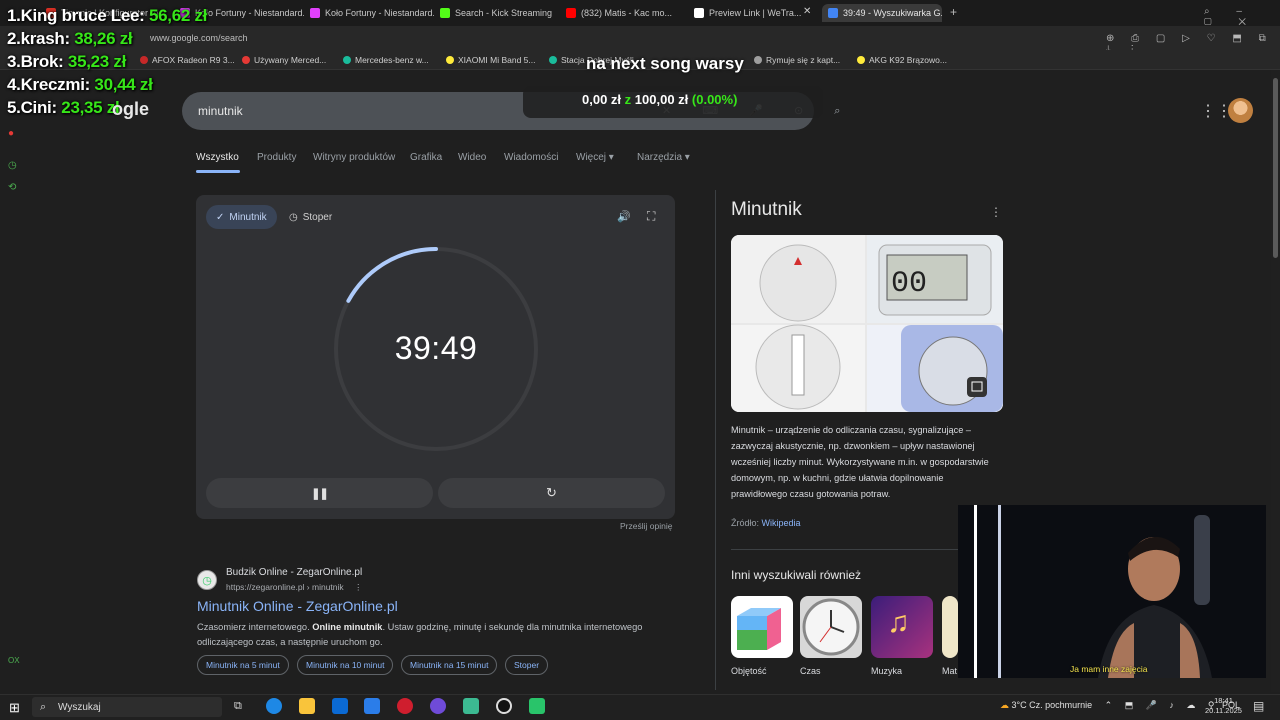 This screenshot has width=1280, height=720. Describe the element at coordinates (1240, 110) in the screenshot. I see `avatar` at that location.